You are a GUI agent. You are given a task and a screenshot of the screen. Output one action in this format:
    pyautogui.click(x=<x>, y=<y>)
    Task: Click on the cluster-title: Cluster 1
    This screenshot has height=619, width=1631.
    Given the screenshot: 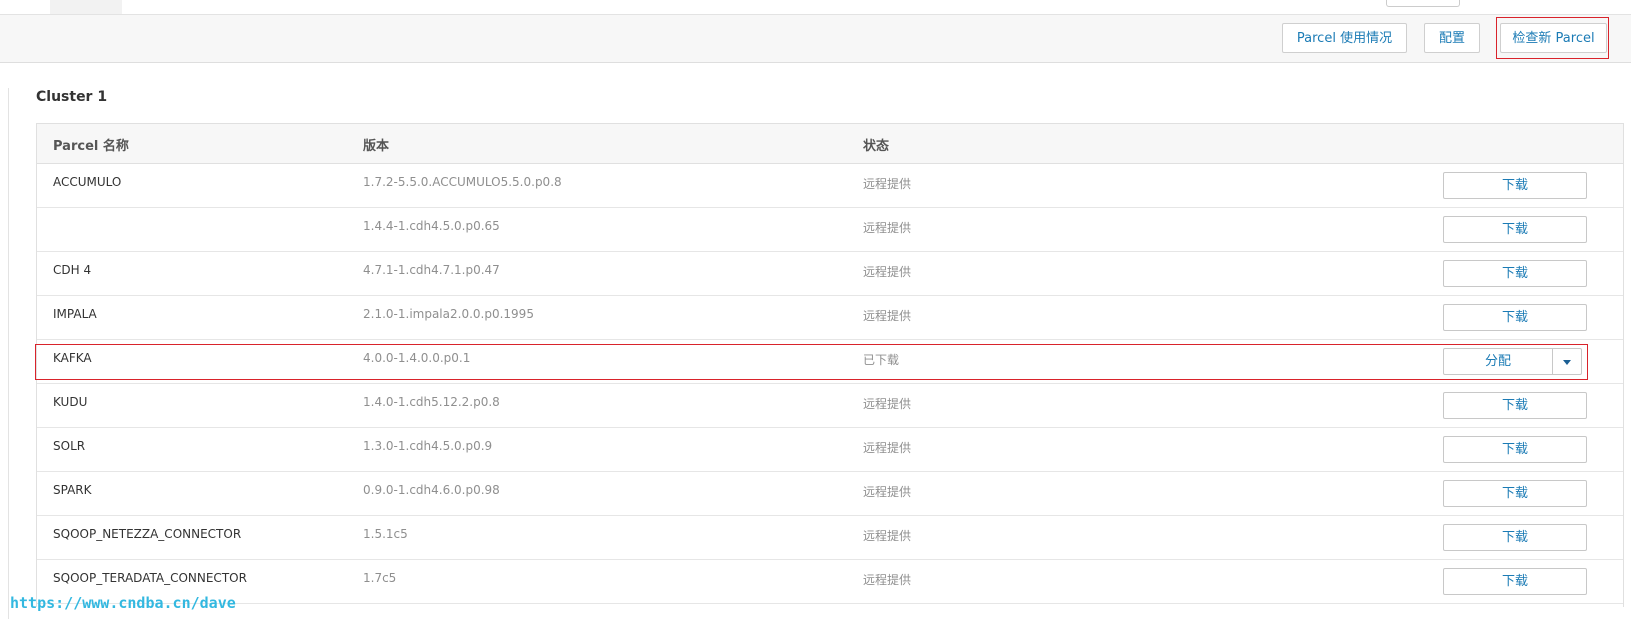 What is the action you would take?
    pyautogui.click(x=72, y=97)
    